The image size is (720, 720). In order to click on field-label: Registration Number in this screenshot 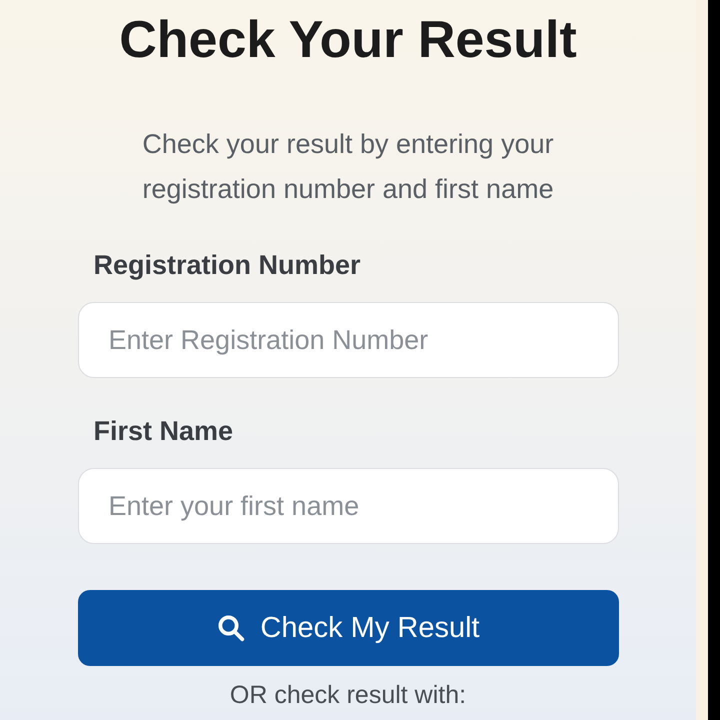, I will do `click(228, 265)`.